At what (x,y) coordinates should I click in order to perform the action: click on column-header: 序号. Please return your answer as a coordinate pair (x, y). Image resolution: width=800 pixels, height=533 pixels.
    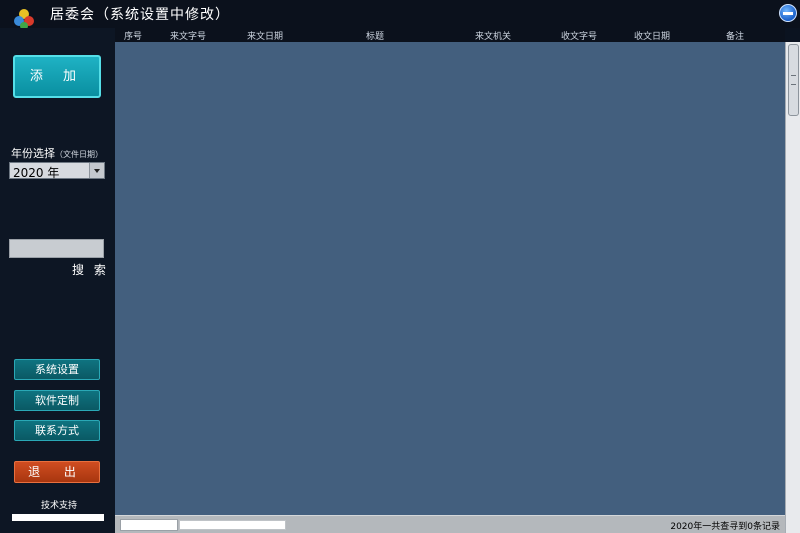
    Looking at the image, I should click on (133, 35).